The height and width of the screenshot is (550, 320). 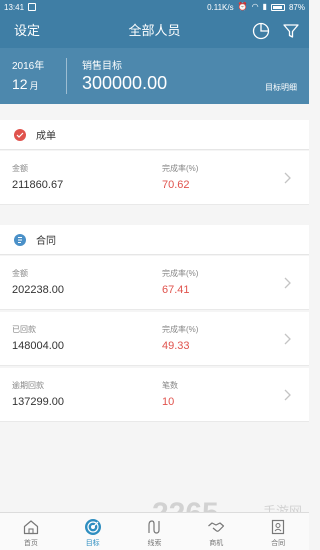 I want to click on tab-label: 首页, so click(x=30, y=543).